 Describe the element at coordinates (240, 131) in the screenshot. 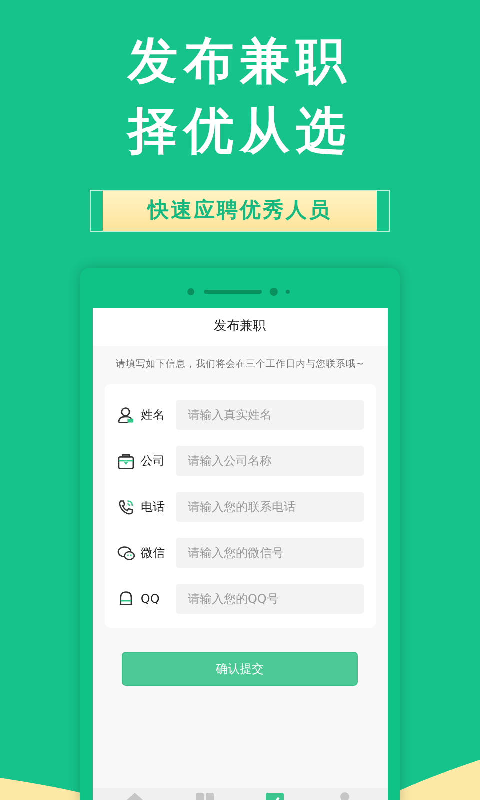

I see `headline: 择优从选` at that location.